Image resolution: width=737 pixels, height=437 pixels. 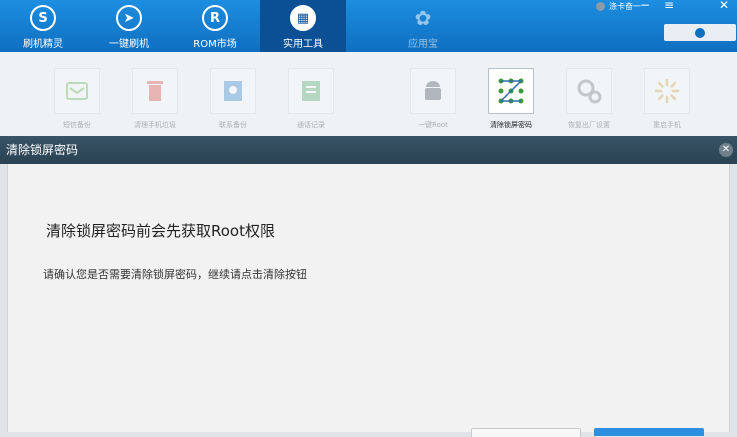 What do you see at coordinates (526, 432) in the screenshot?
I see `cancel-button` at bounding box center [526, 432].